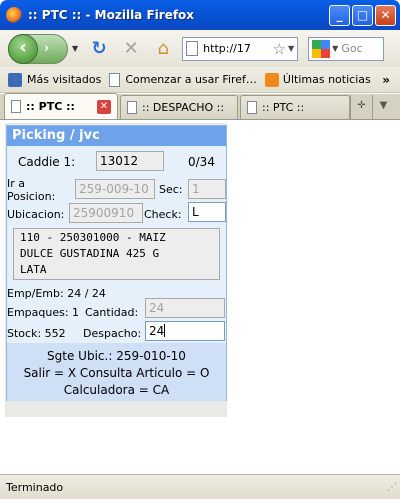 This screenshot has height=499, width=400. What do you see at coordinates (335, 48) in the screenshot?
I see `search-engine-dropdown-icon: ▼` at bounding box center [335, 48].